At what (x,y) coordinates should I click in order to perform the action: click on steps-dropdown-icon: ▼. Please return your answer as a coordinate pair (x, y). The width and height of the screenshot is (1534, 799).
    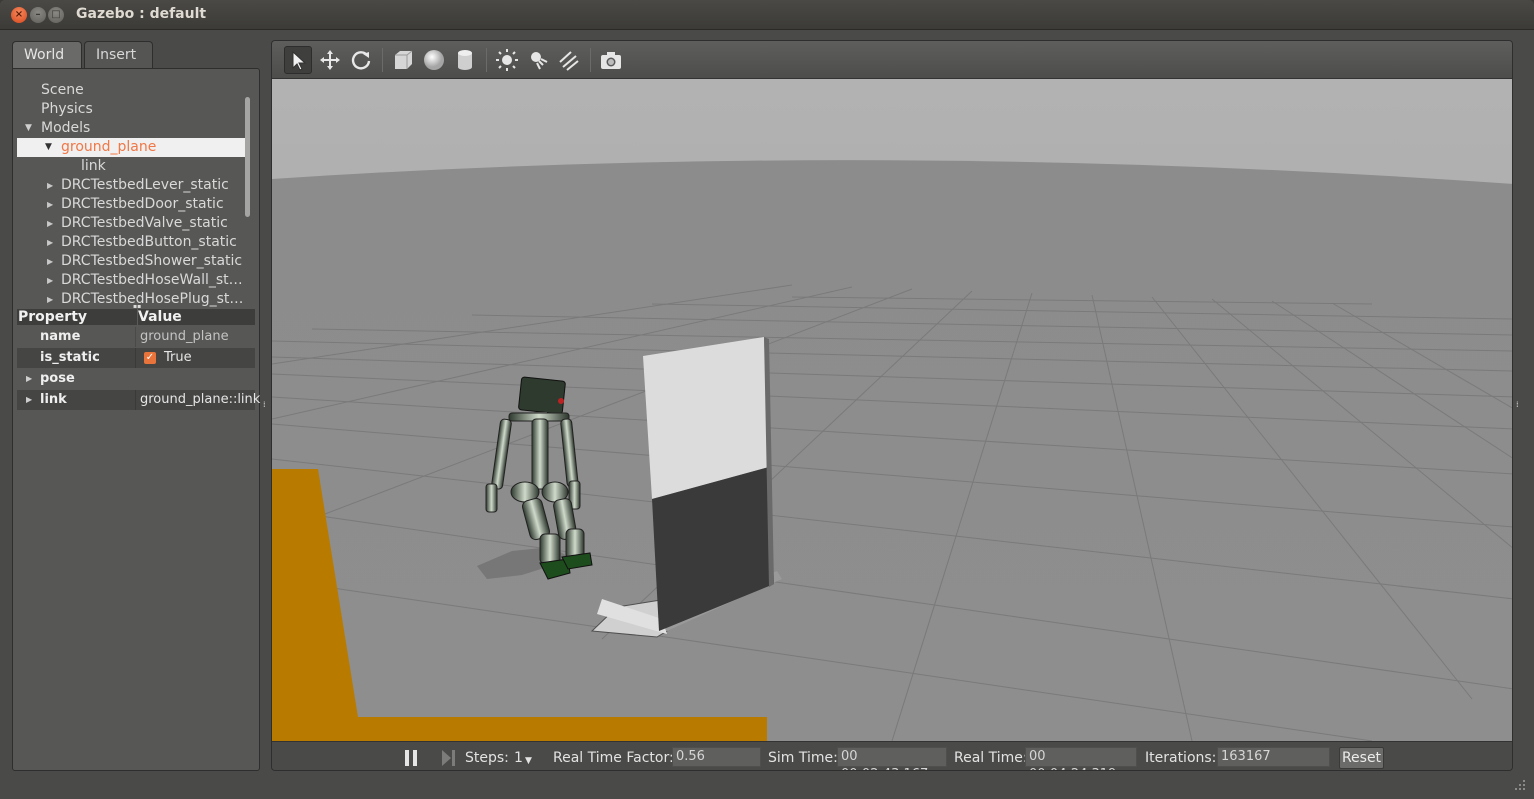
    Looking at the image, I should click on (528, 761).